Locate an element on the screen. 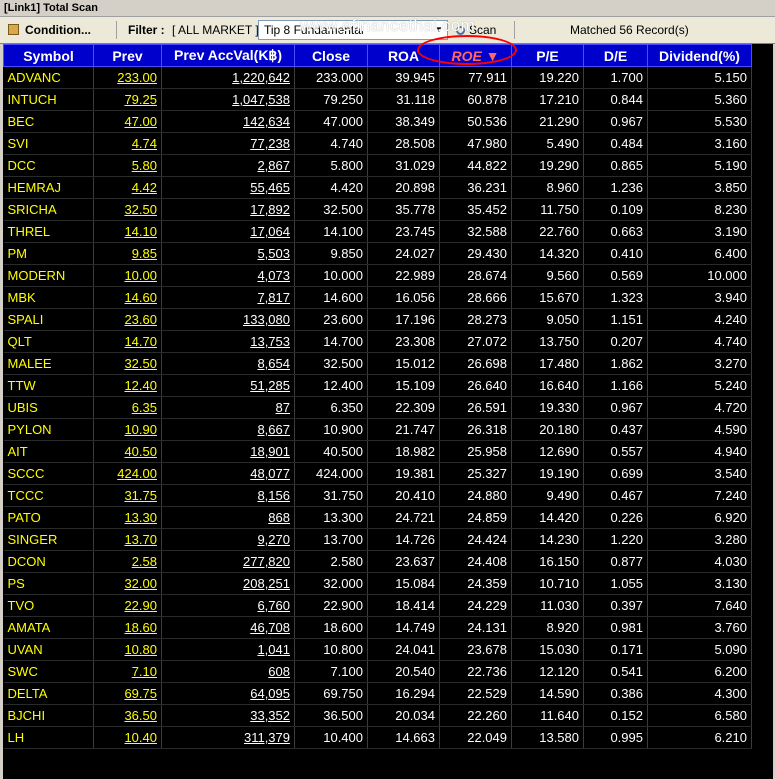  filter-market-button: [ ALL MARKET ] is located at coordinates (215, 30).